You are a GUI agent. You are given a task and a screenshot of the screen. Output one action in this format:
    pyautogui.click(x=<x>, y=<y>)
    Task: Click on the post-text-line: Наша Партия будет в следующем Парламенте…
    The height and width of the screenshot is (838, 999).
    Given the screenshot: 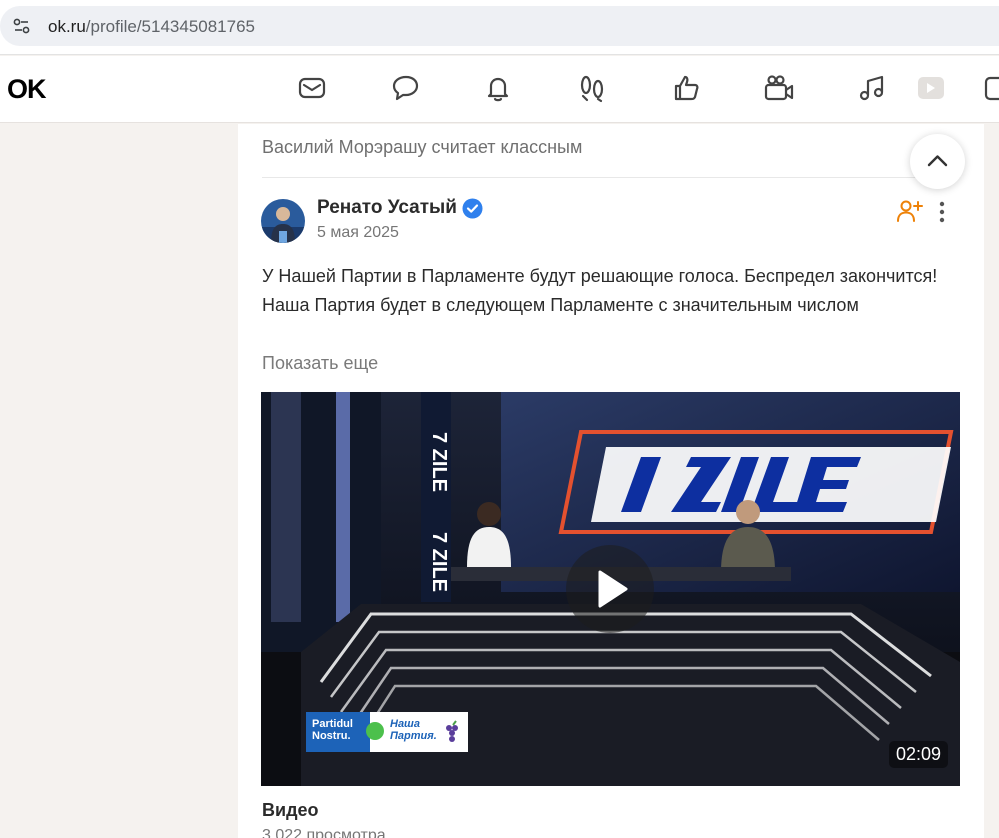 What is the action you would take?
    pyautogui.click(x=560, y=305)
    